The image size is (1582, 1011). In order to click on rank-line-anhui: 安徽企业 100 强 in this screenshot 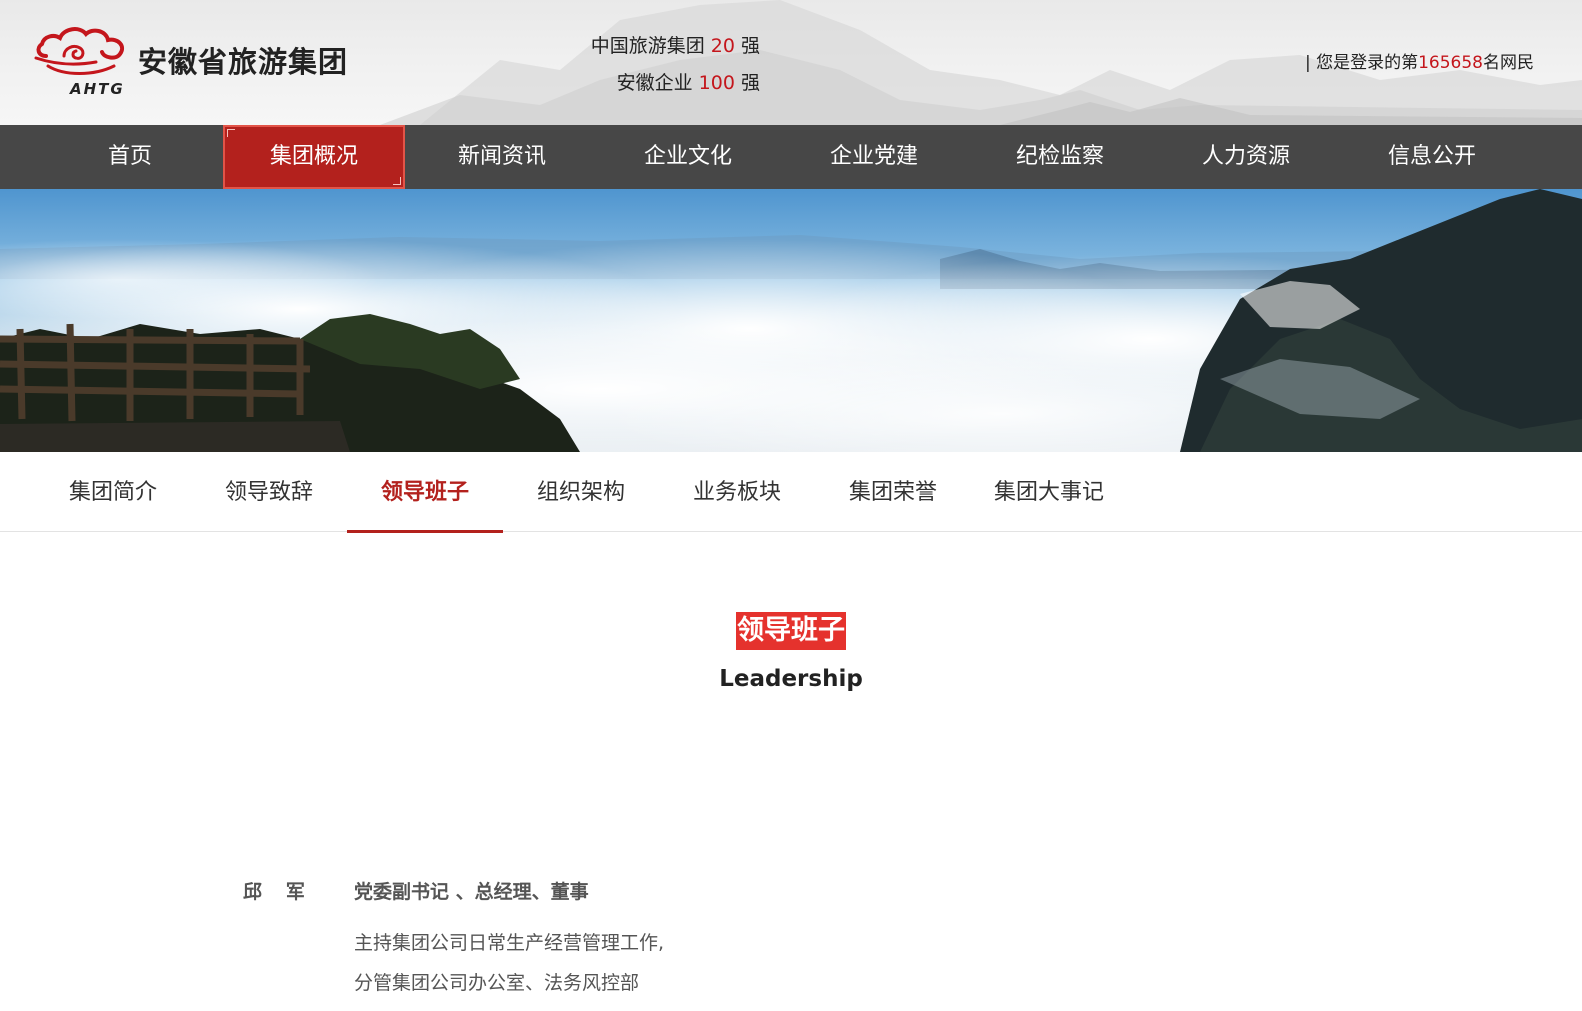, I will do `click(660, 83)`.